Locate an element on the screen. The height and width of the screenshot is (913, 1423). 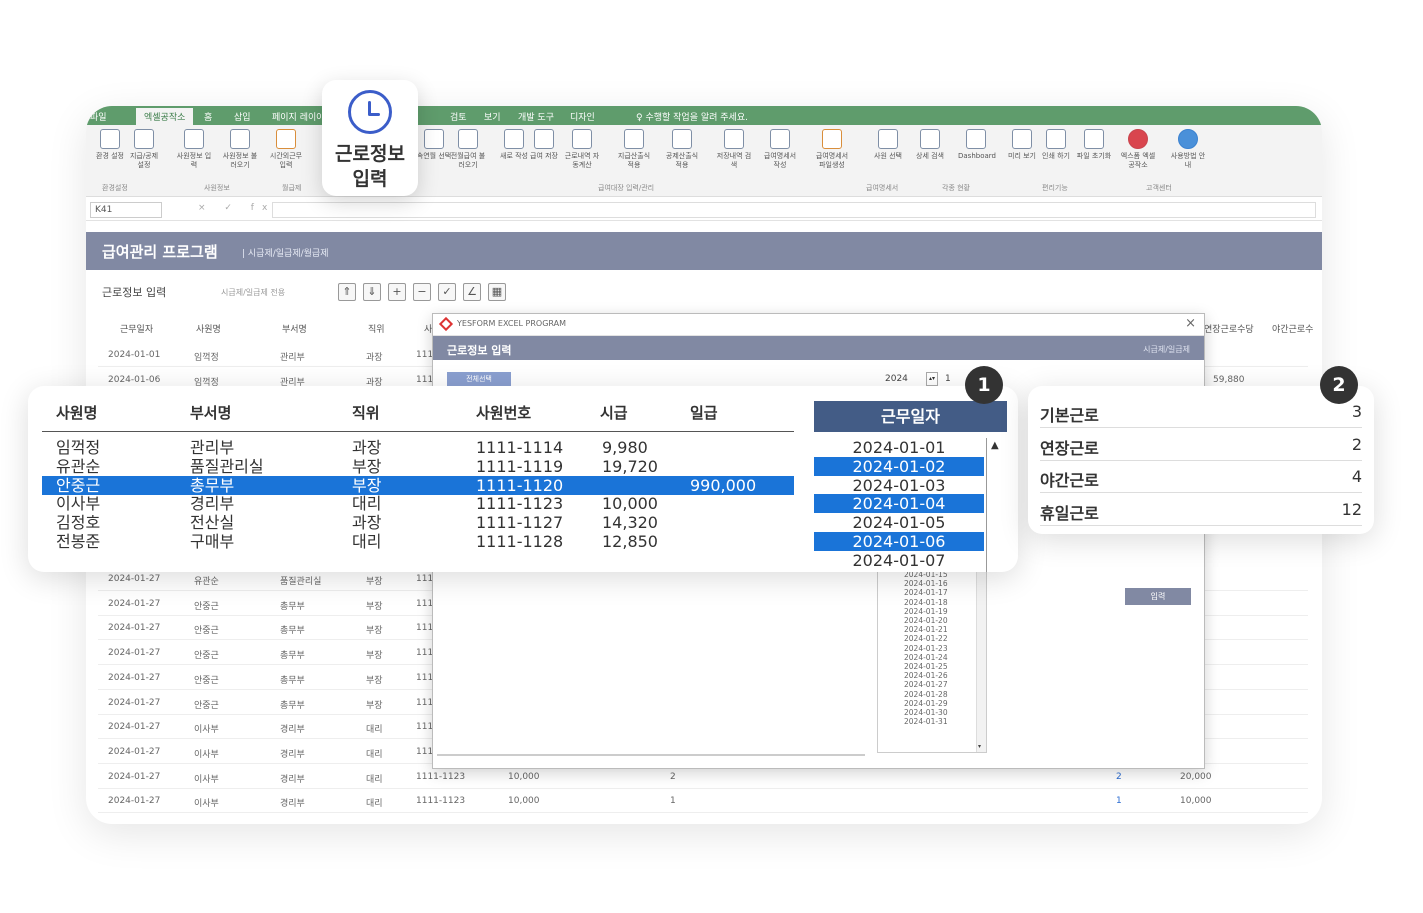
ribbon-button: Dashboard is located at coordinates (977, 145).